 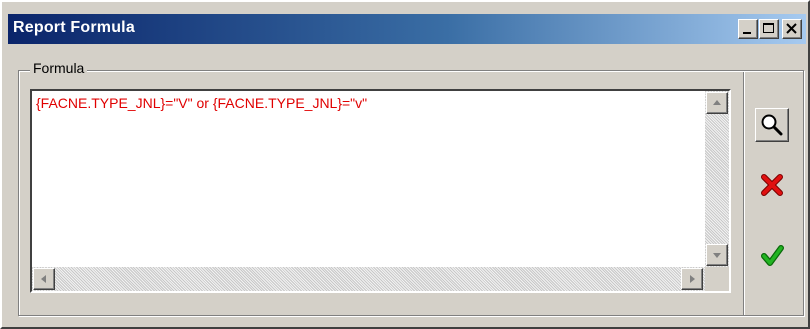 I want to click on scroll-up-button, so click(x=717, y=103).